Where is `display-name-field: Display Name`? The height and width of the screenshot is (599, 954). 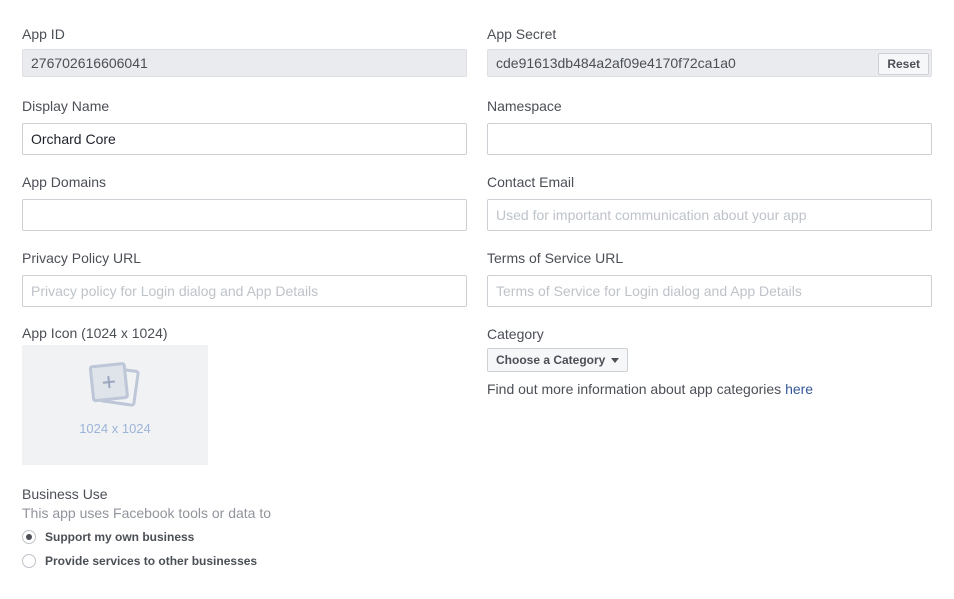
display-name-field: Display Name is located at coordinates (244, 126).